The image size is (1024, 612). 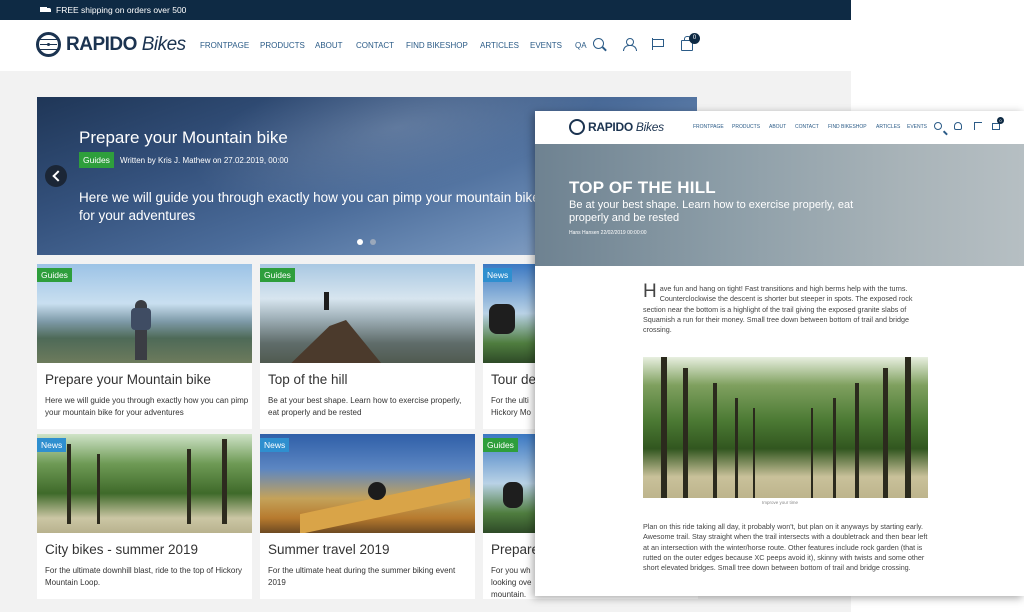 I want to click on shipping-text: FREE shipping on orders over 500, so click(x=121, y=10).